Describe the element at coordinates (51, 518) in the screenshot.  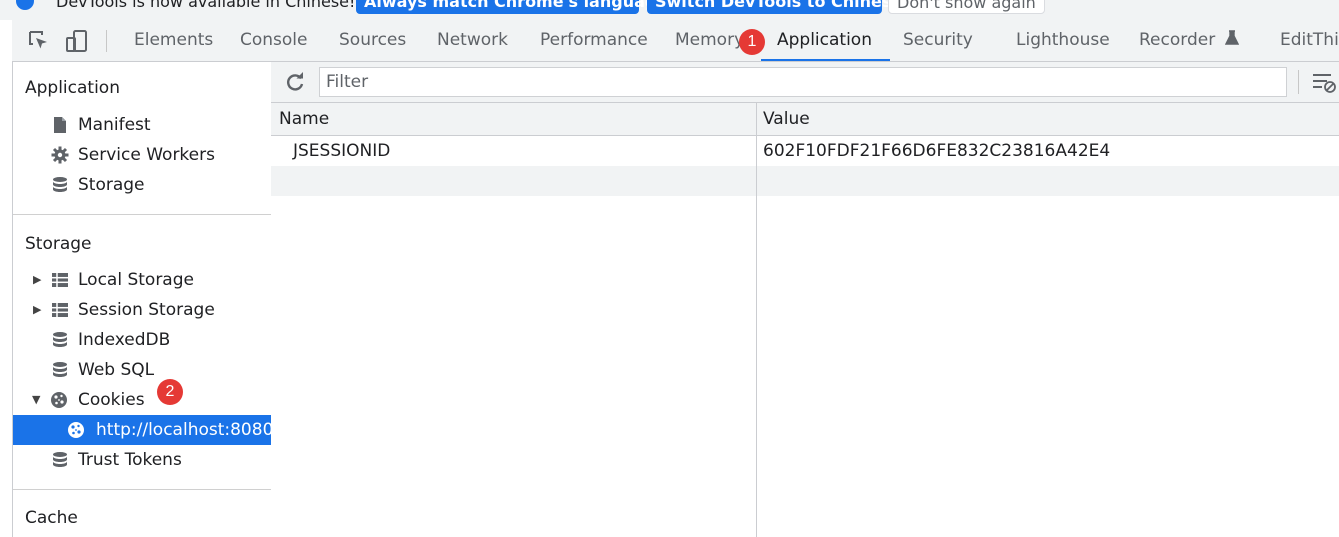
I see `sidebar-section-cache: Cache` at that location.